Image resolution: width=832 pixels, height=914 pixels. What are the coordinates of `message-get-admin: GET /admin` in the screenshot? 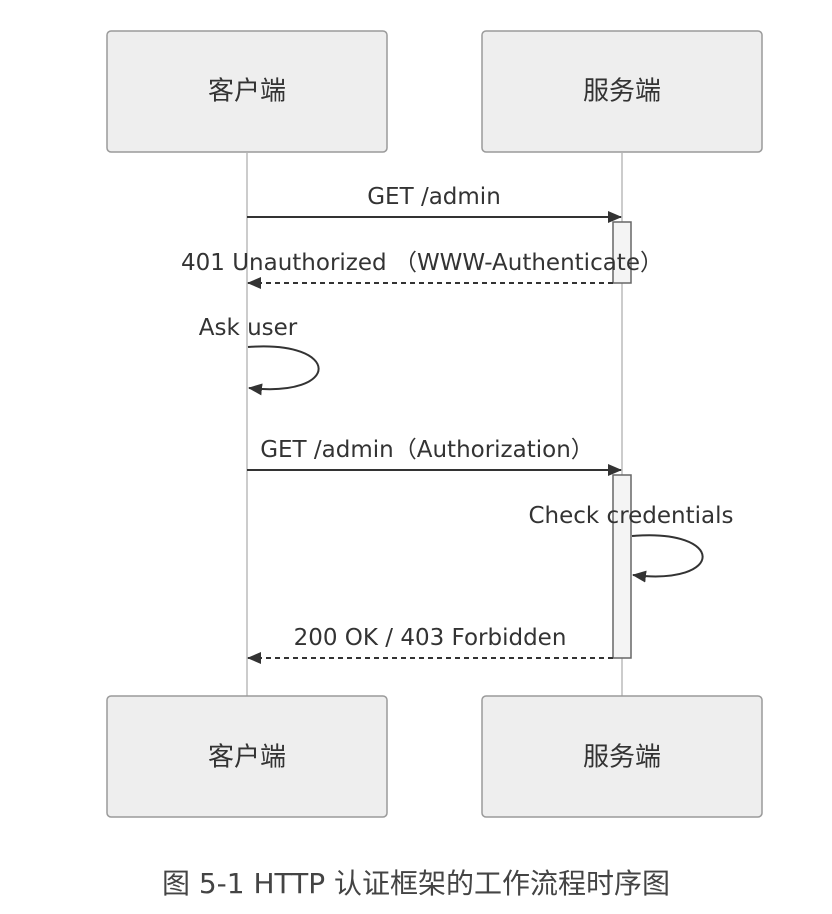 It's located at (434, 203).